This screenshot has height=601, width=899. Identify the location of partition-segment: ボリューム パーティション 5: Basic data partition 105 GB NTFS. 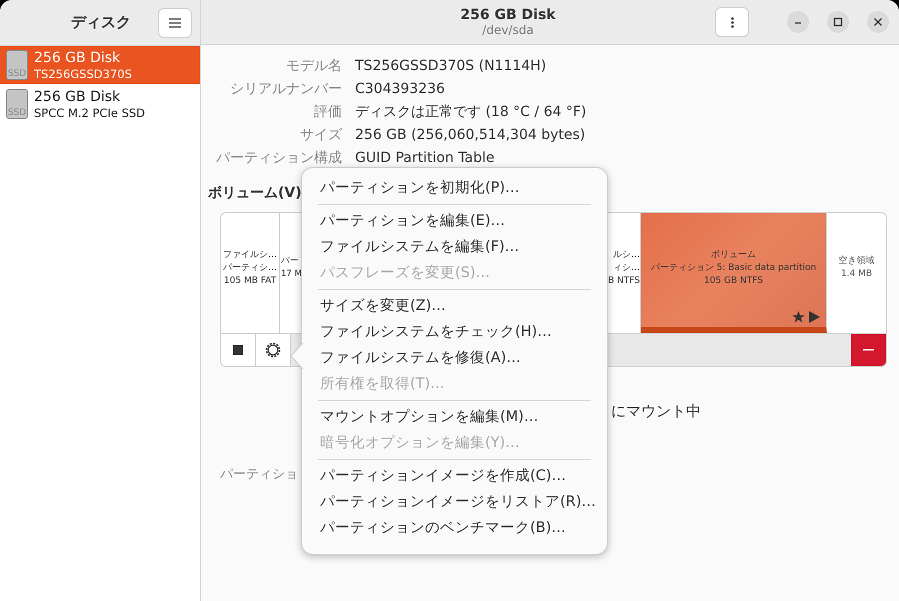
(734, 273).